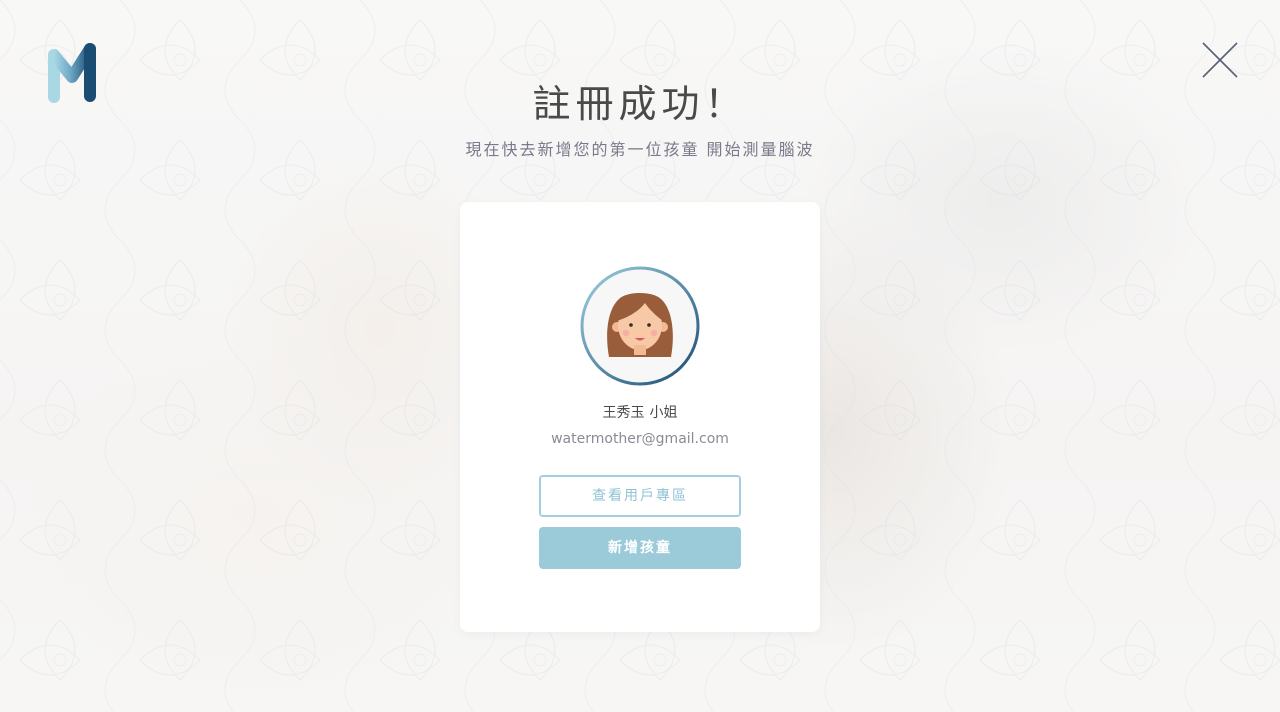 Image resolution: width=1280 pixels, height=712 pixels. Describe the element at coordinates (640, 104) in the screenshot. I see `page-title: 註冊成功！` at that location.